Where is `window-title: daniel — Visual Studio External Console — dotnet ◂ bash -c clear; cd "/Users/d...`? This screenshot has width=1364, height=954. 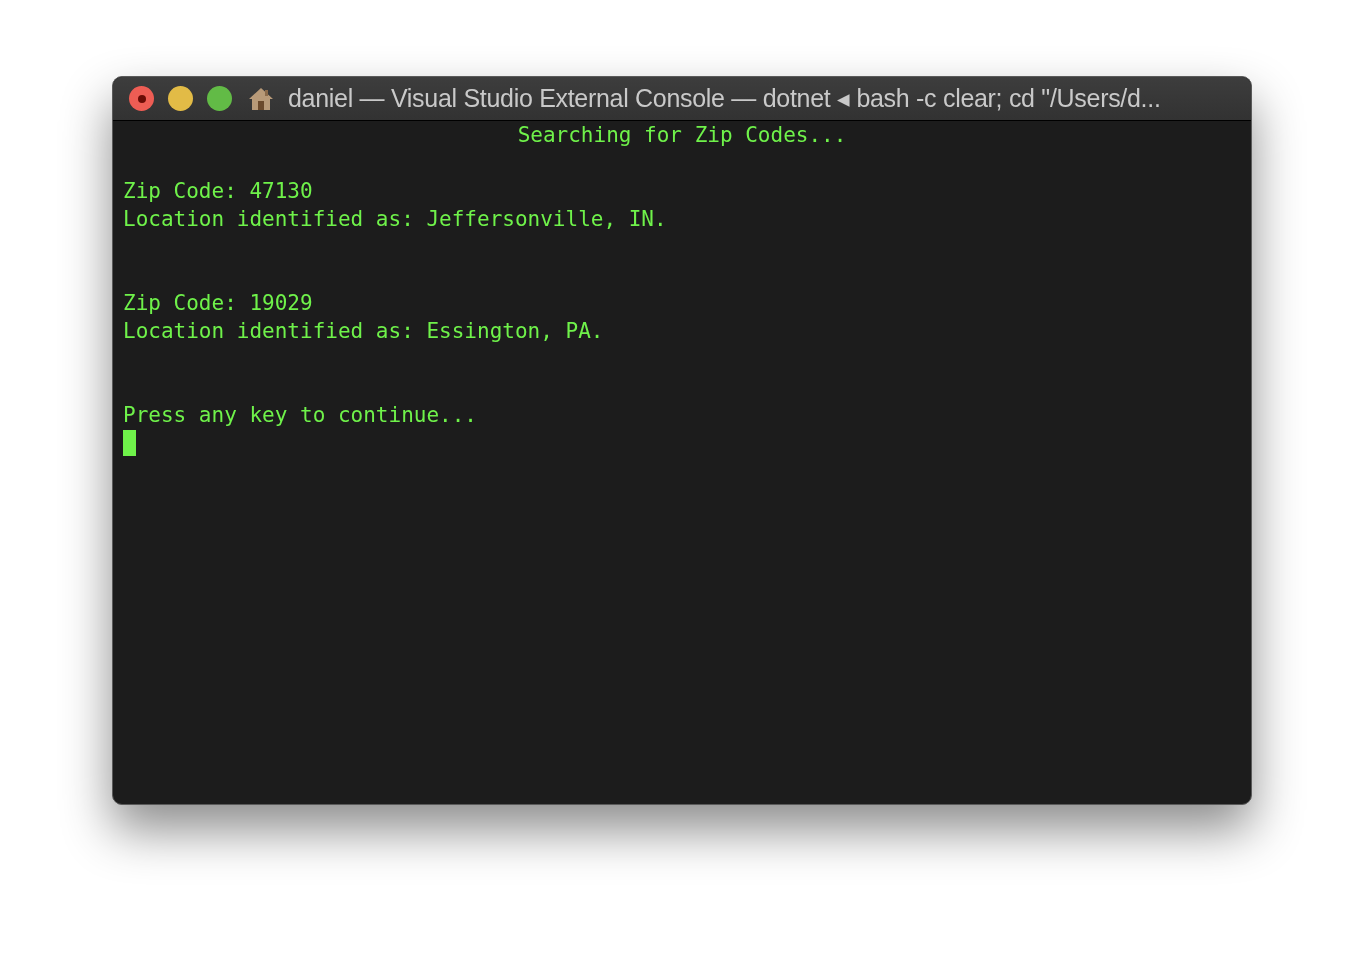
window-title: daniel — Visual Studio External Console — dotnet ◂ bash -c clear; cd "/Users/d... is located at coordinates (724, 98).